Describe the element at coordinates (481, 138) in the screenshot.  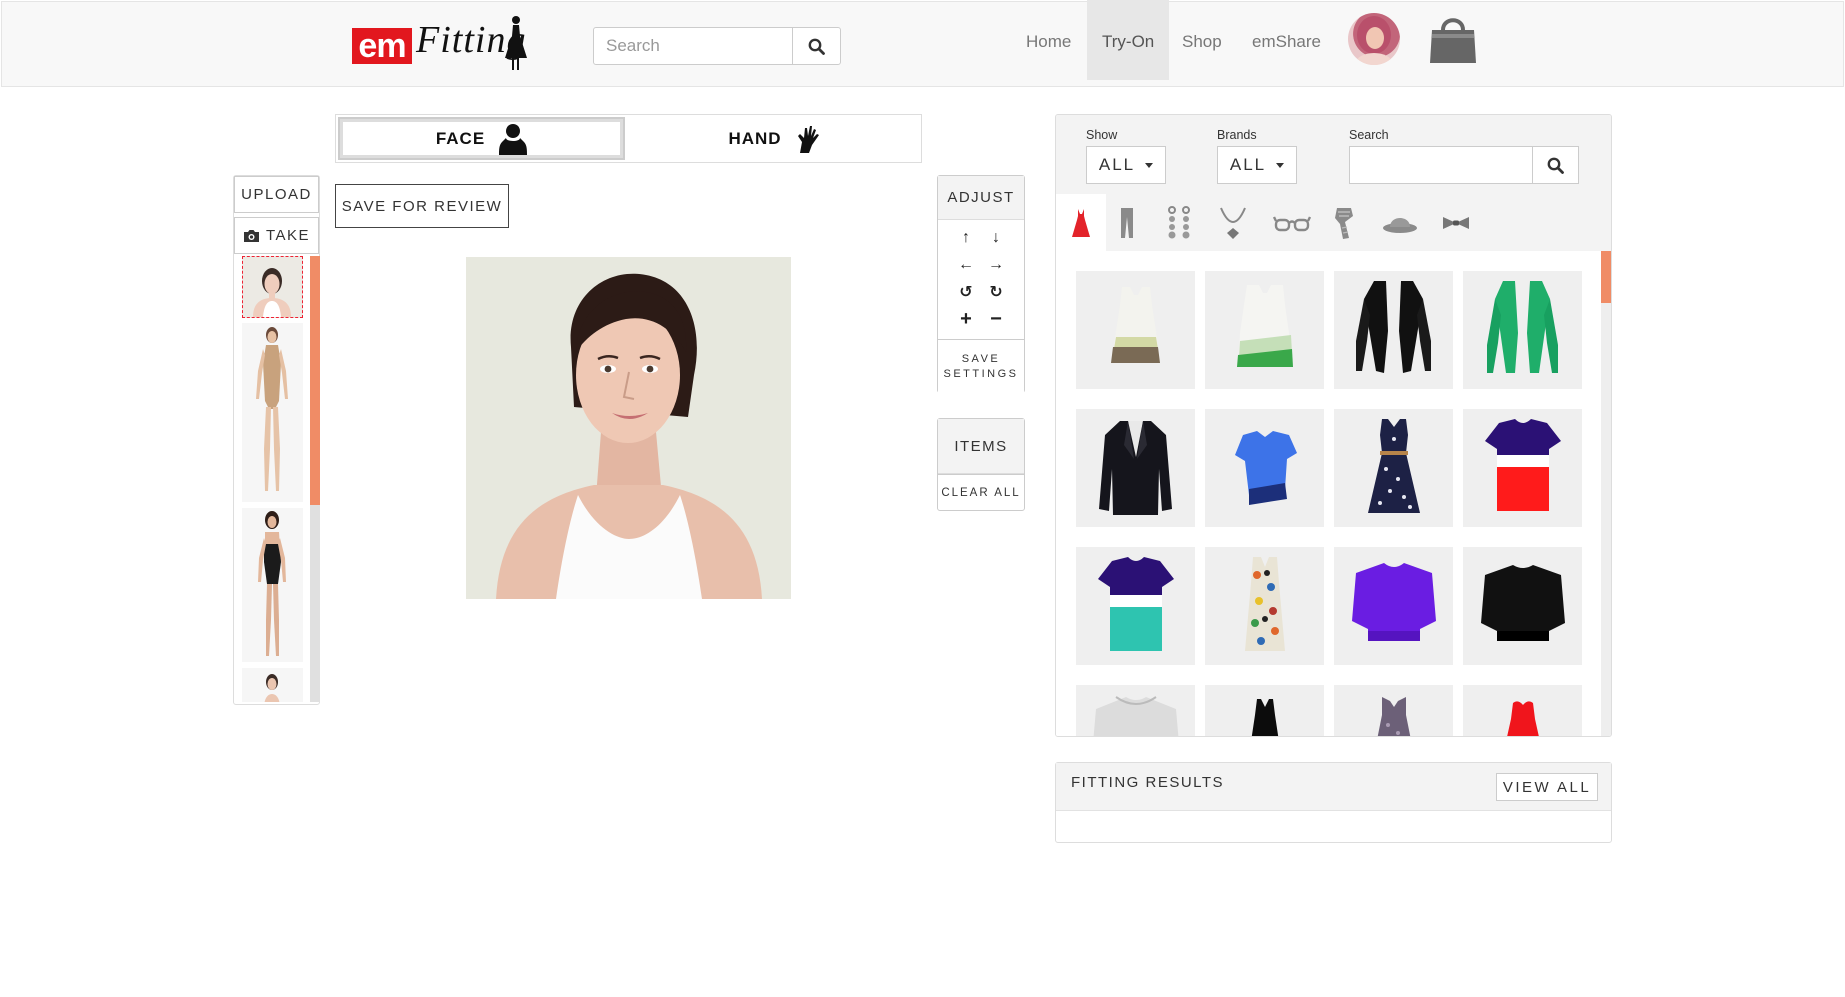
I see `face-mode-button: FACE` at that location.